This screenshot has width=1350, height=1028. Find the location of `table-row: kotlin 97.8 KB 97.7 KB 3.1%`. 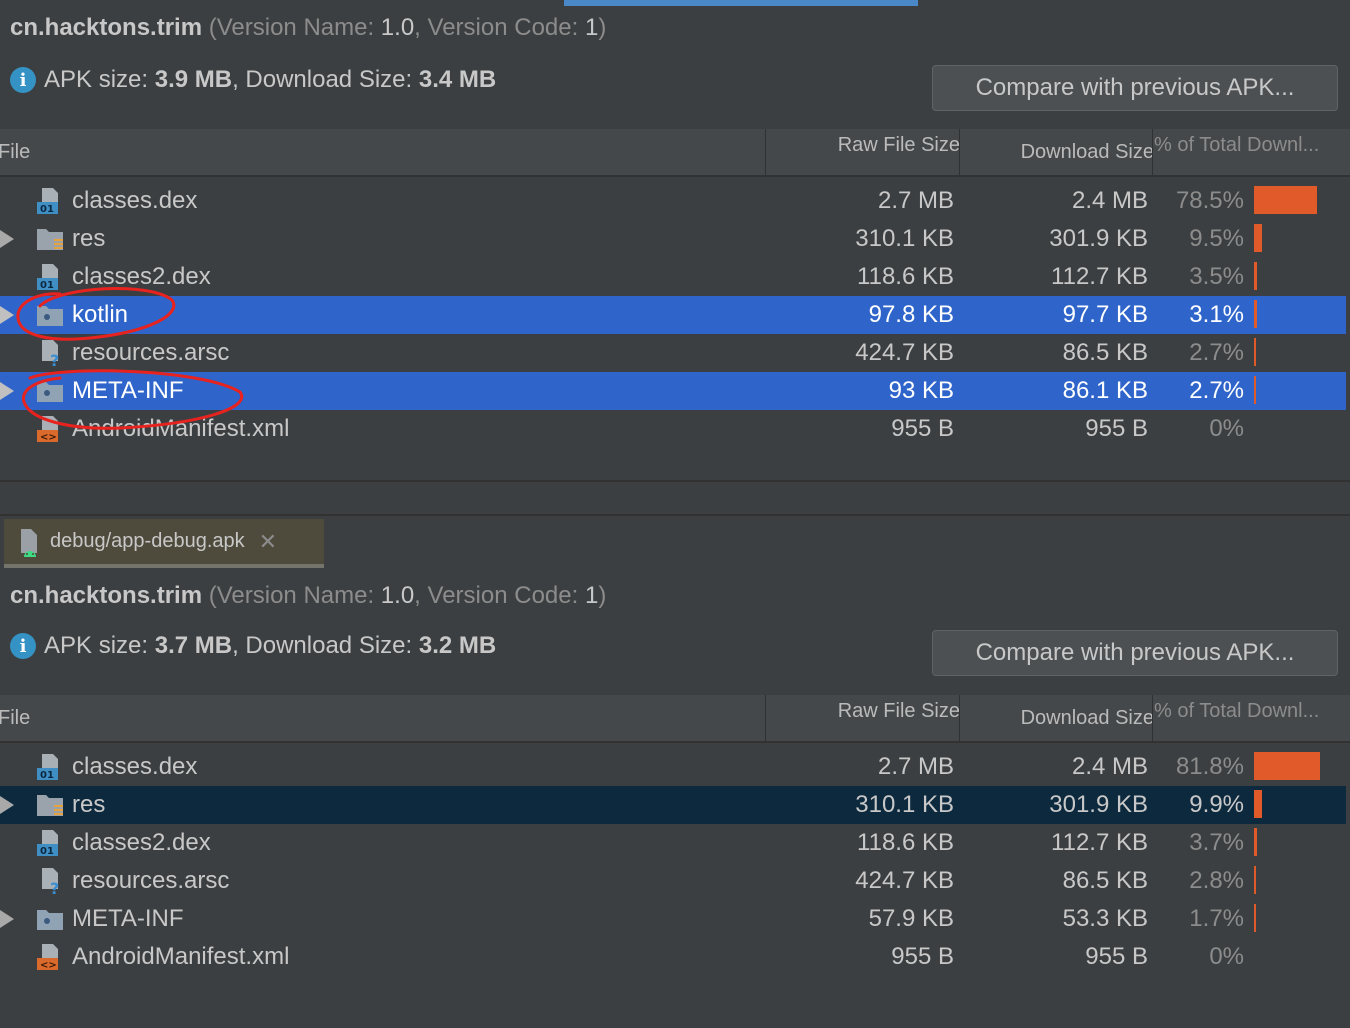

table-row: kotlin 97.8 KB 97.7 KB 3.1% is located at coordinates (673, 315).